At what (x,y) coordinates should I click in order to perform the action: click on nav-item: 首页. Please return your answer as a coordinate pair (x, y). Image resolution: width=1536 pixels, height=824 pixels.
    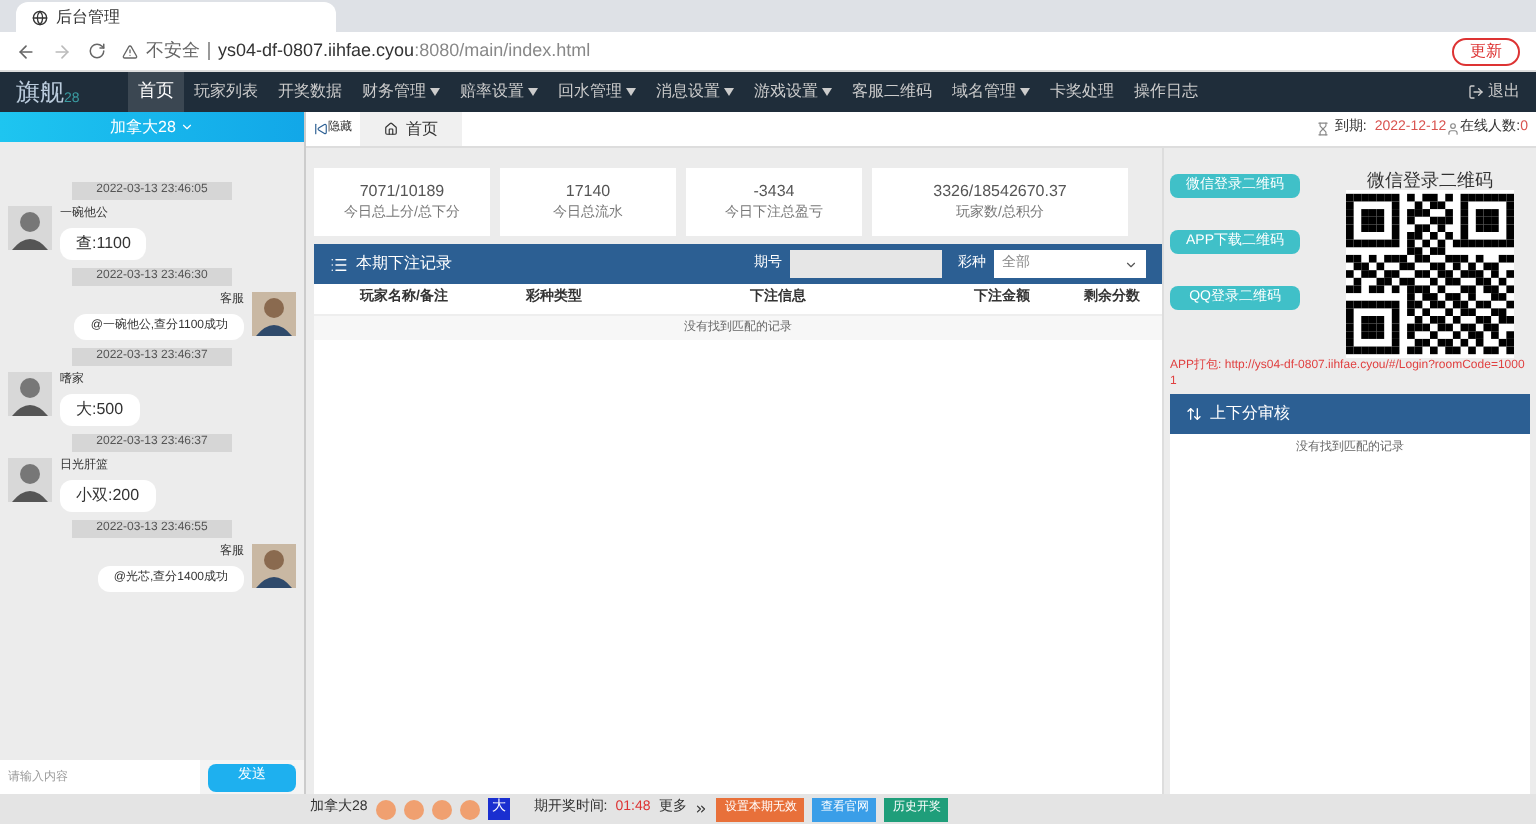
    Looking at the image, I should click on (156, 92).